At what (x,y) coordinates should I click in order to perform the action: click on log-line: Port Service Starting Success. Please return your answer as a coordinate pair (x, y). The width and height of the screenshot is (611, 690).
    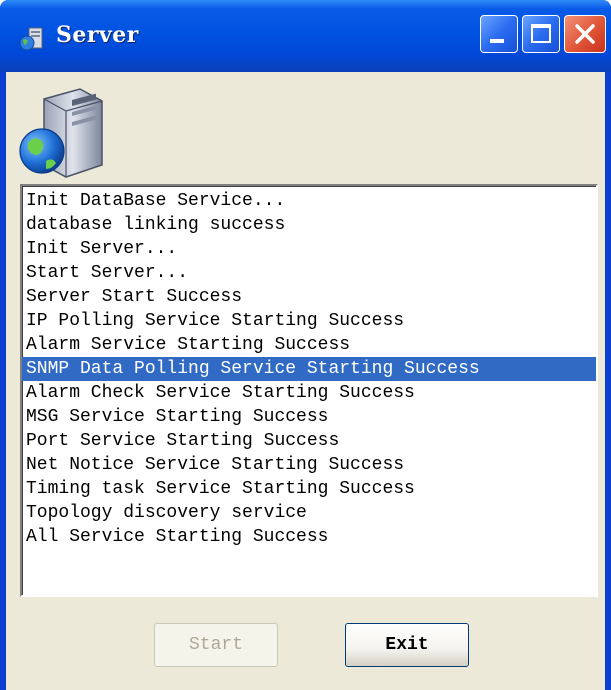
    Looking at the image, I should click on (309, 441).